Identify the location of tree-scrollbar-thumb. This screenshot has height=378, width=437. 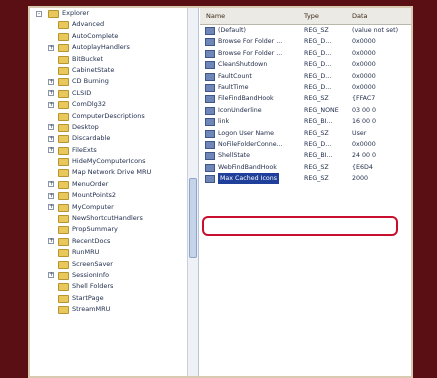
(193, 218).